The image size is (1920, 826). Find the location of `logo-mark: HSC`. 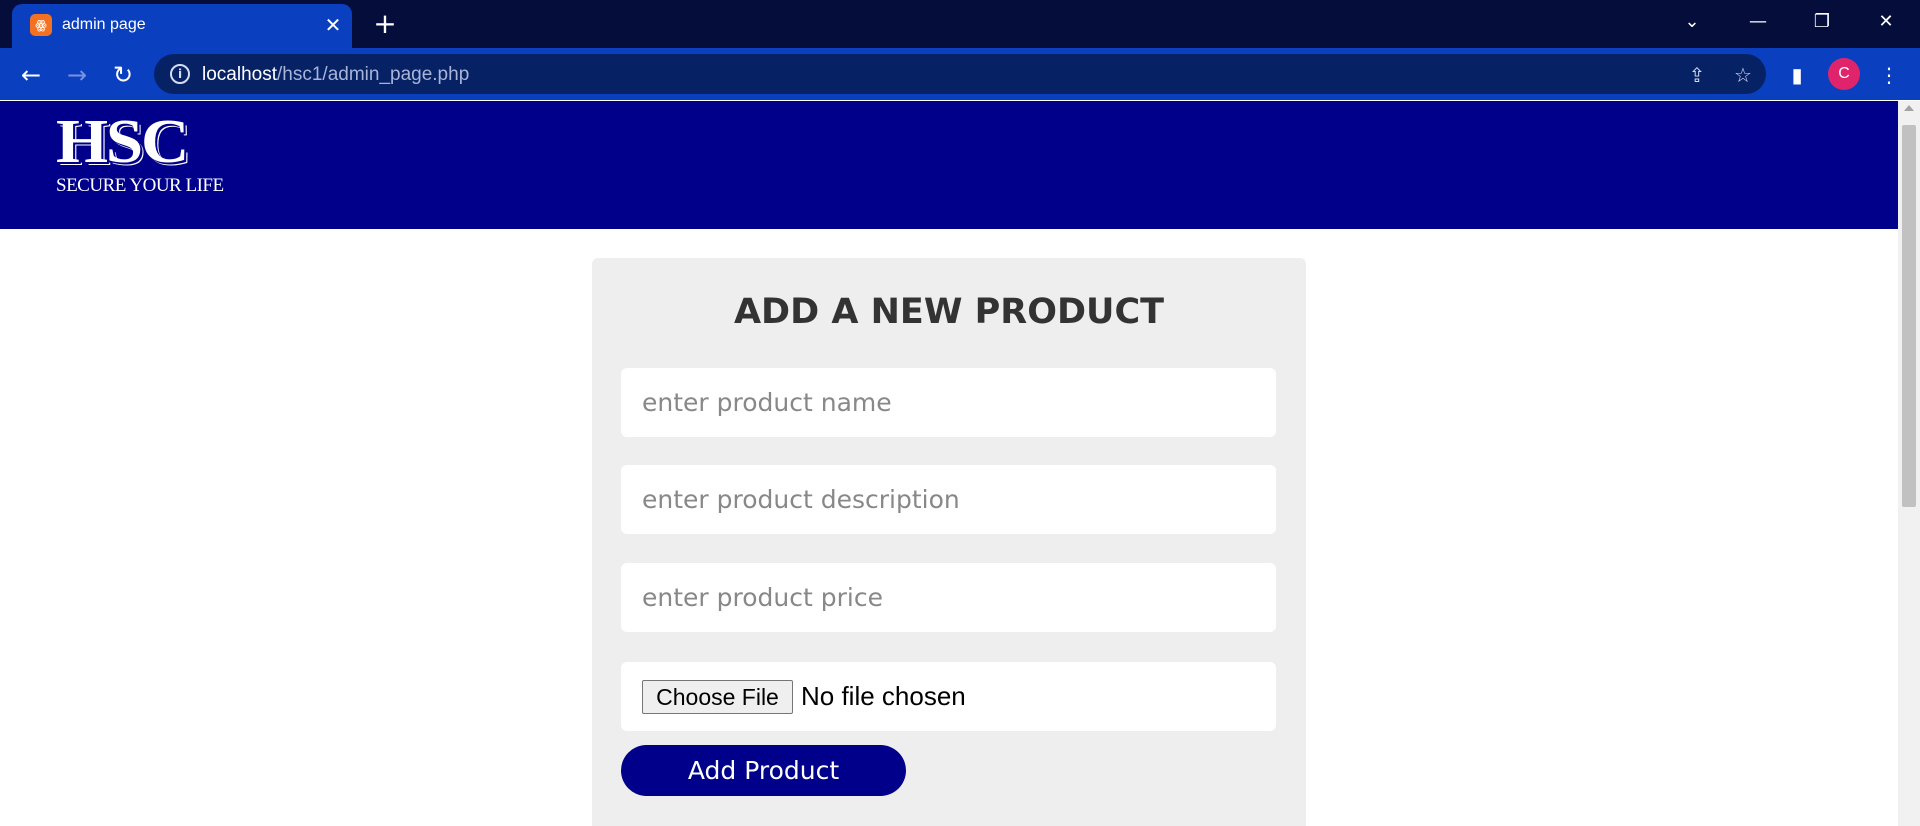

logo-mark: HSC is located at coordinates (122, 142).